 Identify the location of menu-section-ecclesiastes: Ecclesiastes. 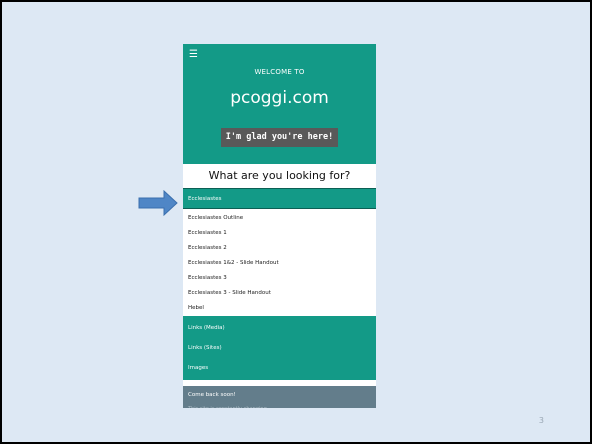
(279, 198).